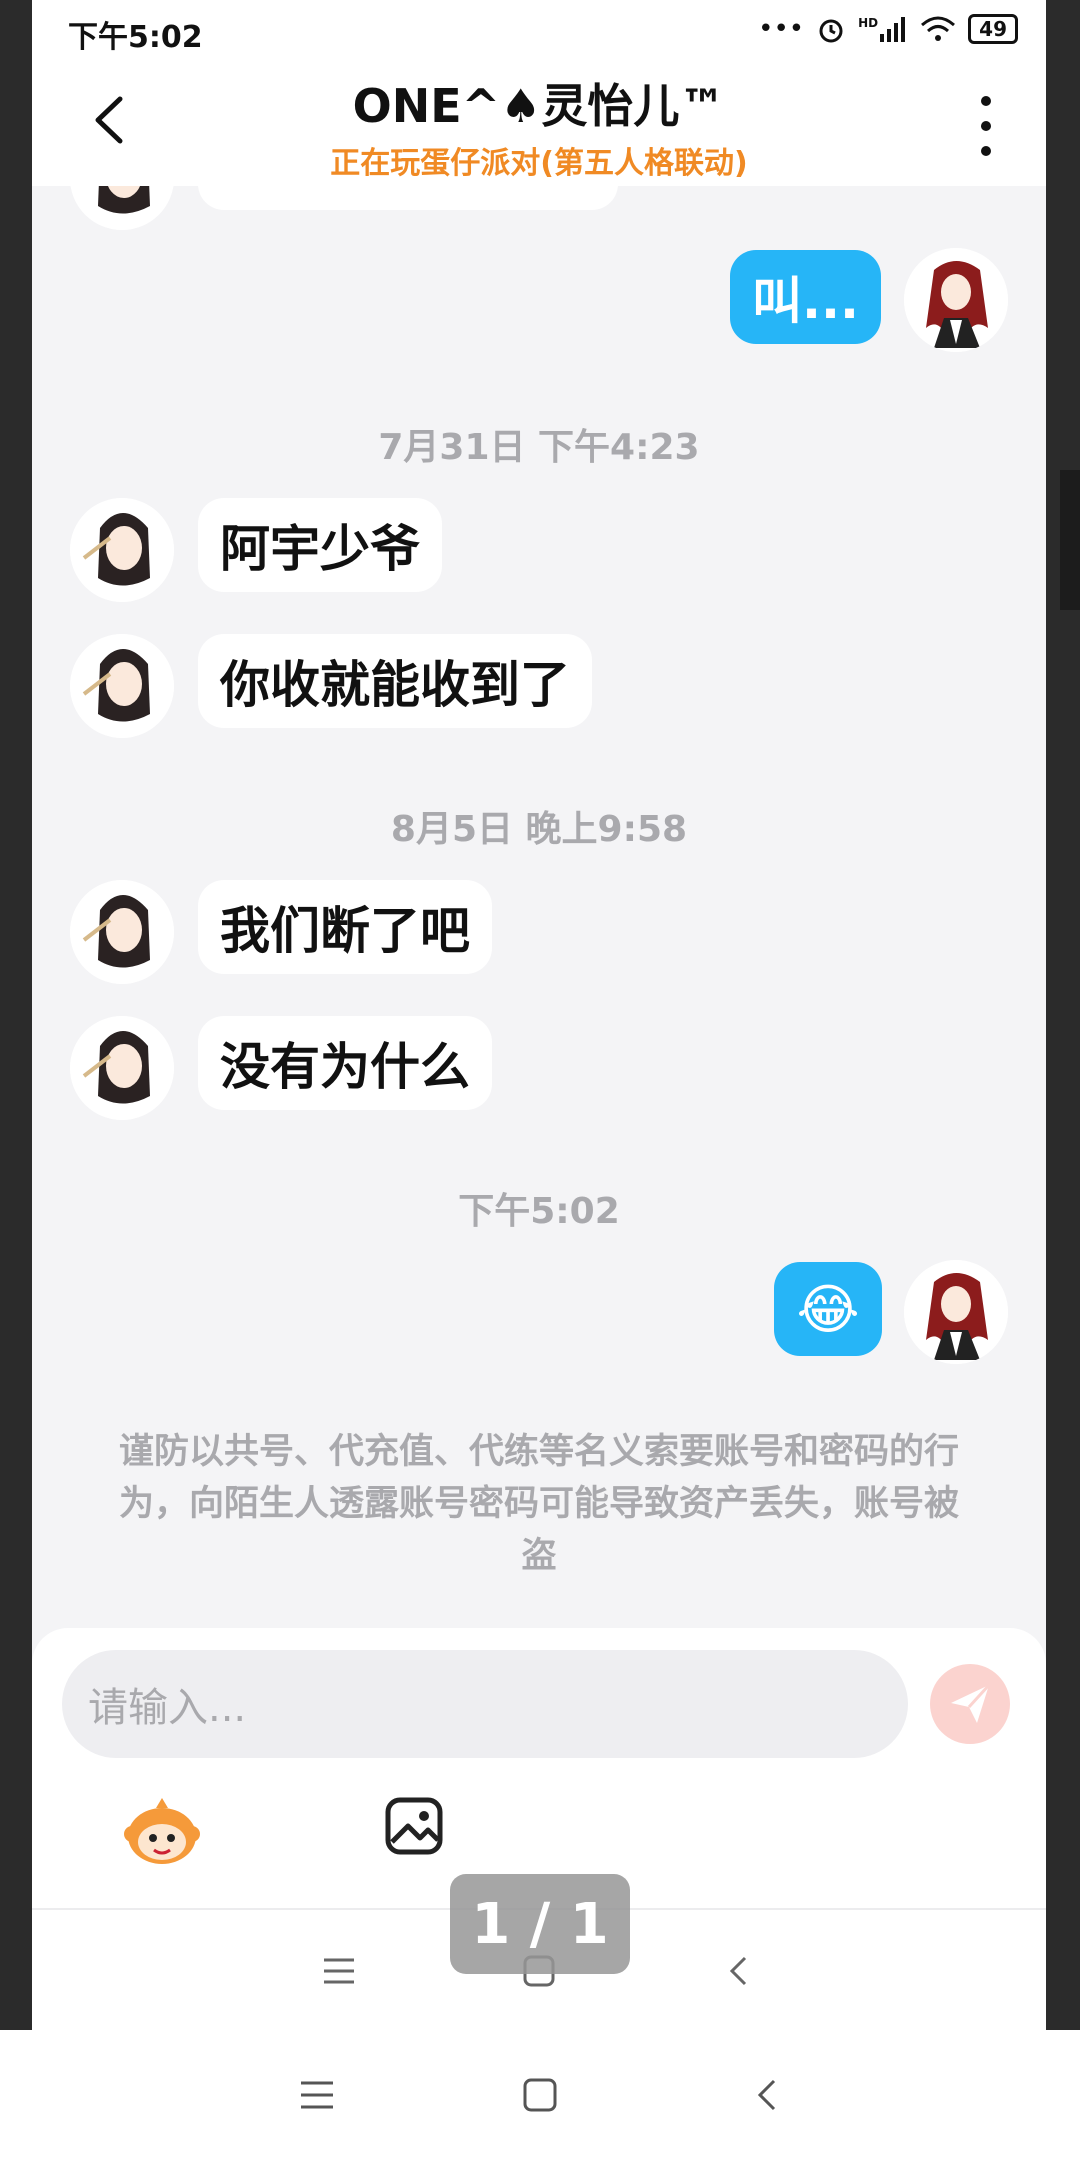 The width and height of the screenshot is (1080, 2160). I want to click on home-icon, so click(540, 2095).